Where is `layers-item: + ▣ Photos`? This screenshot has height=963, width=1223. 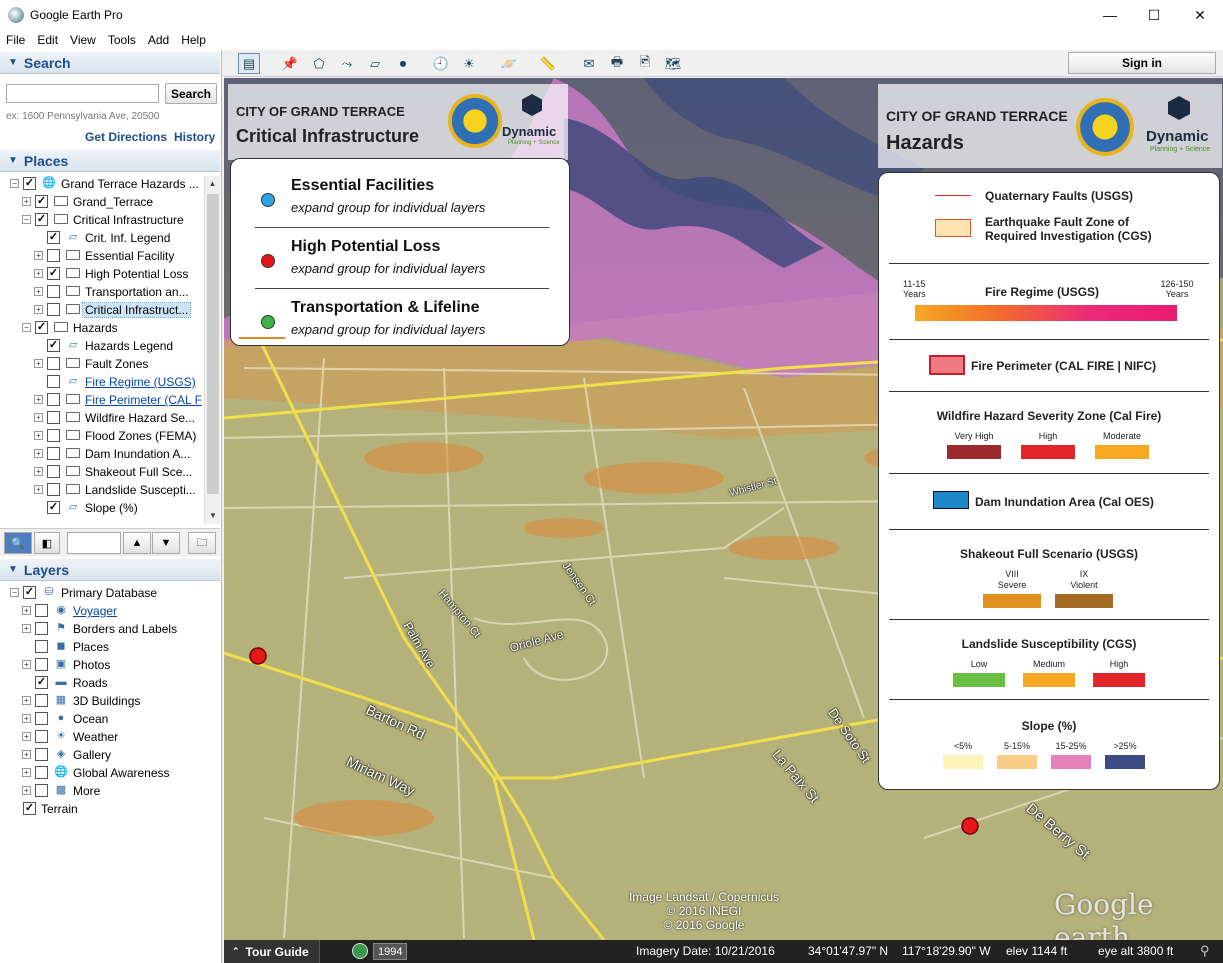 layers-item: + ▣ Photos is located at coordinates (109, 665).